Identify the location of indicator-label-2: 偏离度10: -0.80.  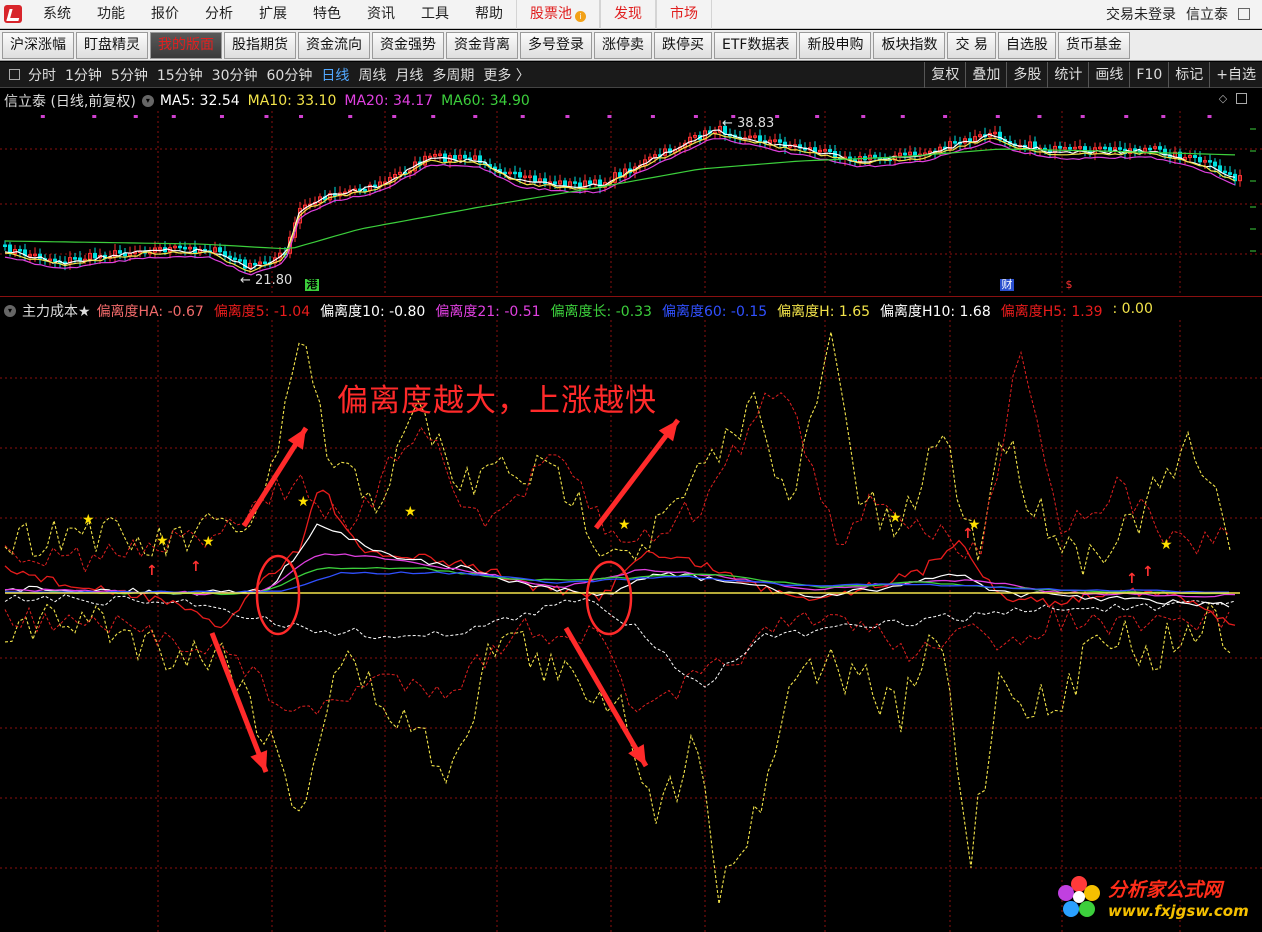
(373, 312).